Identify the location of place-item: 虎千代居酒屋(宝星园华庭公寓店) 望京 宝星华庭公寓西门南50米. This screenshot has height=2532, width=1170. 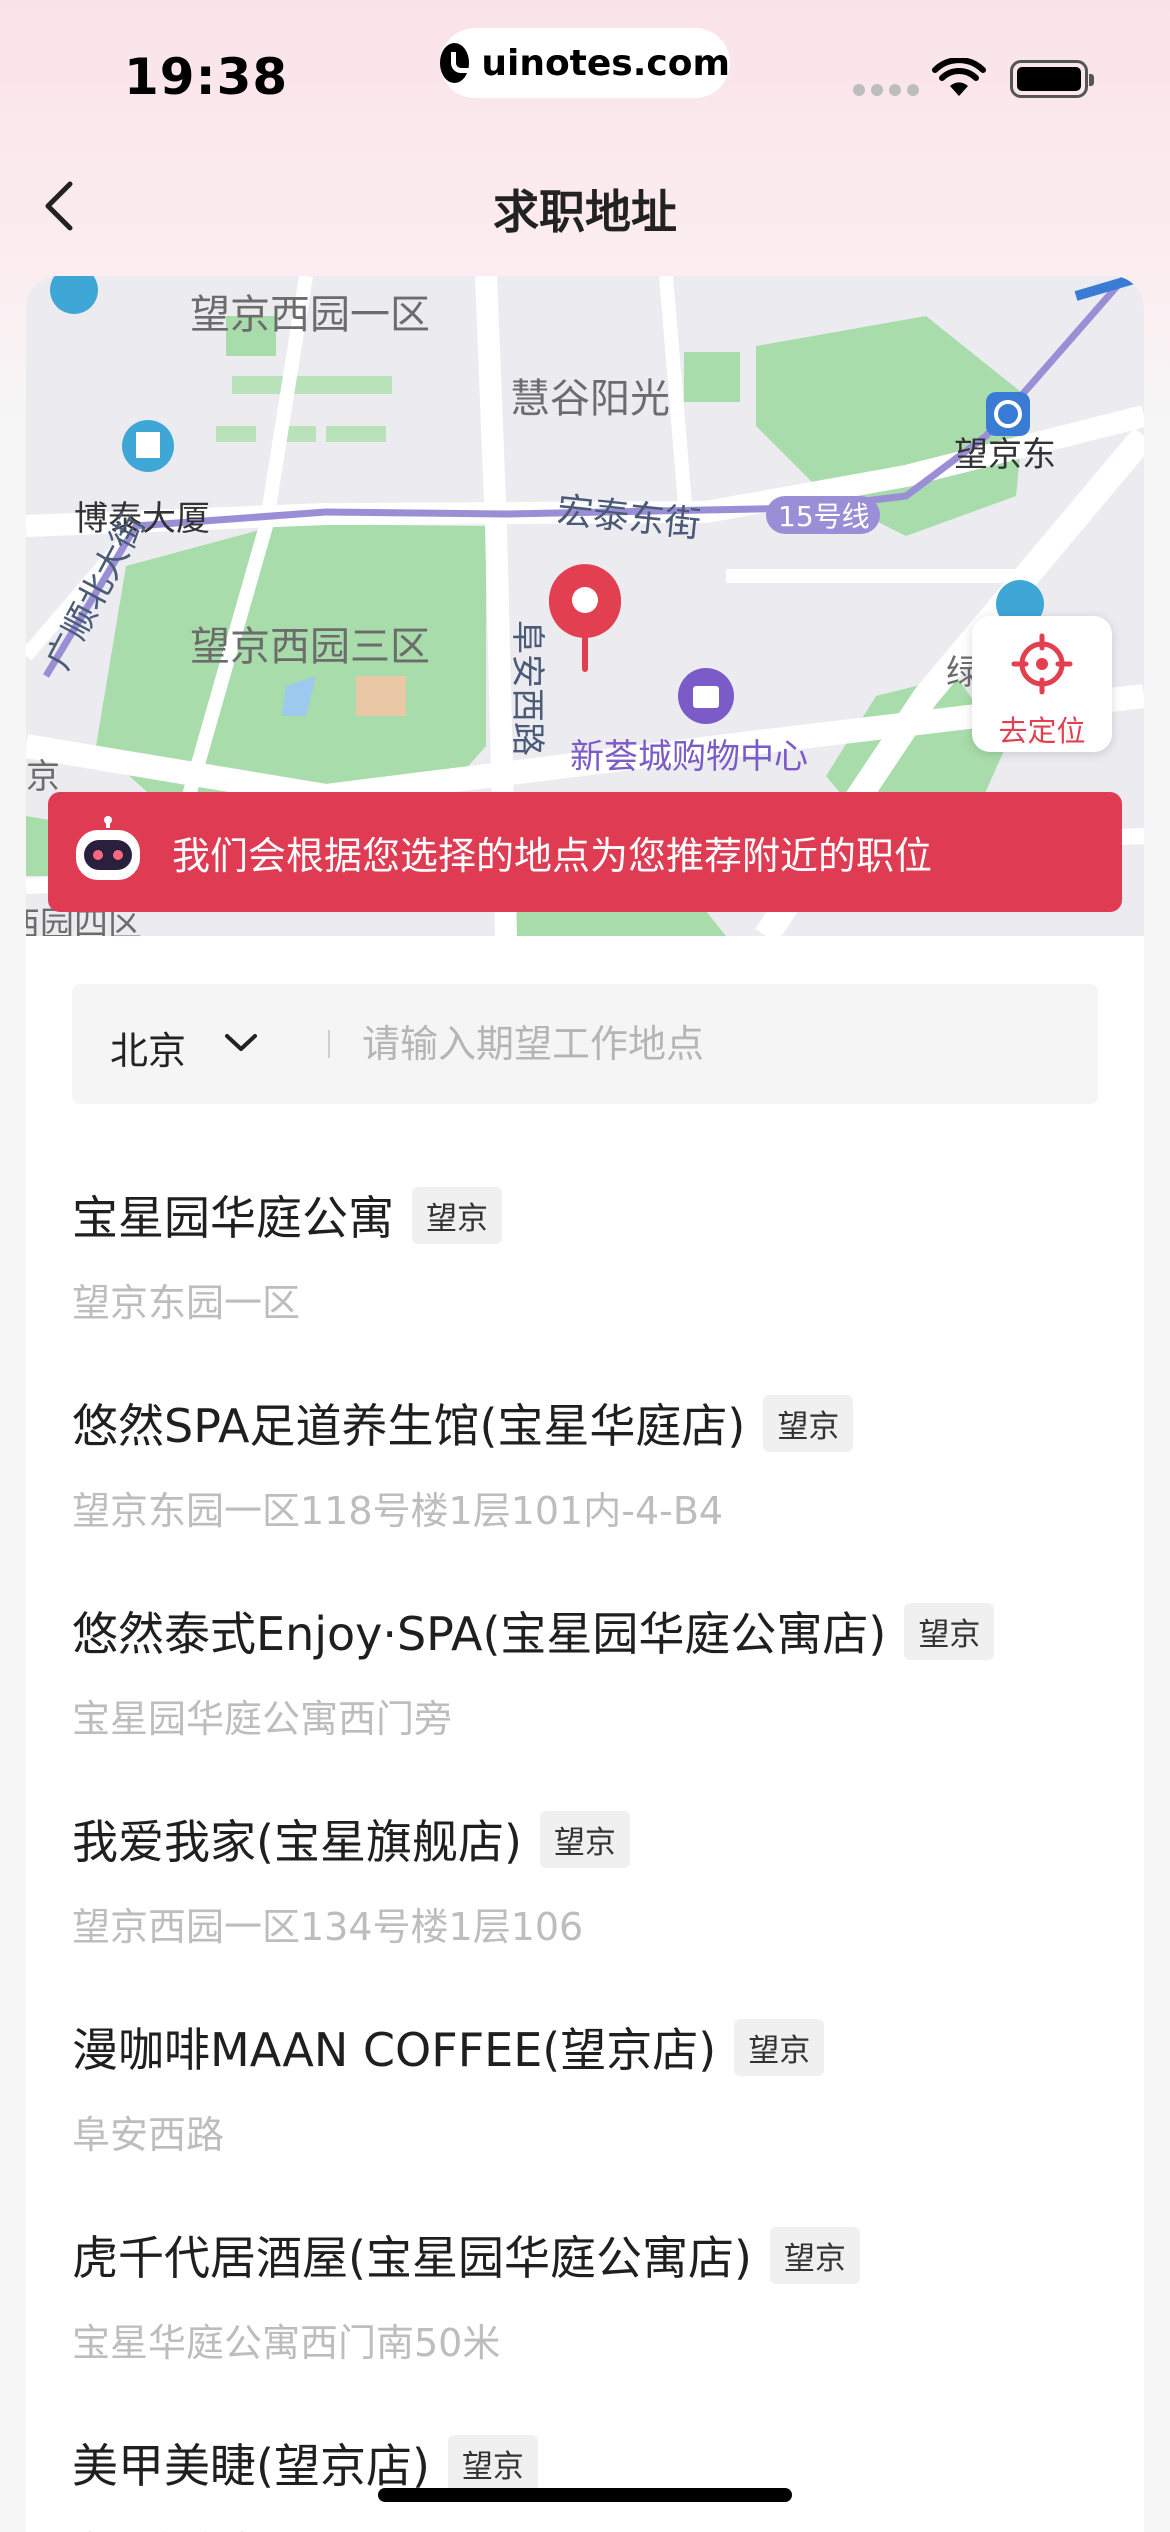
(592, 2294).